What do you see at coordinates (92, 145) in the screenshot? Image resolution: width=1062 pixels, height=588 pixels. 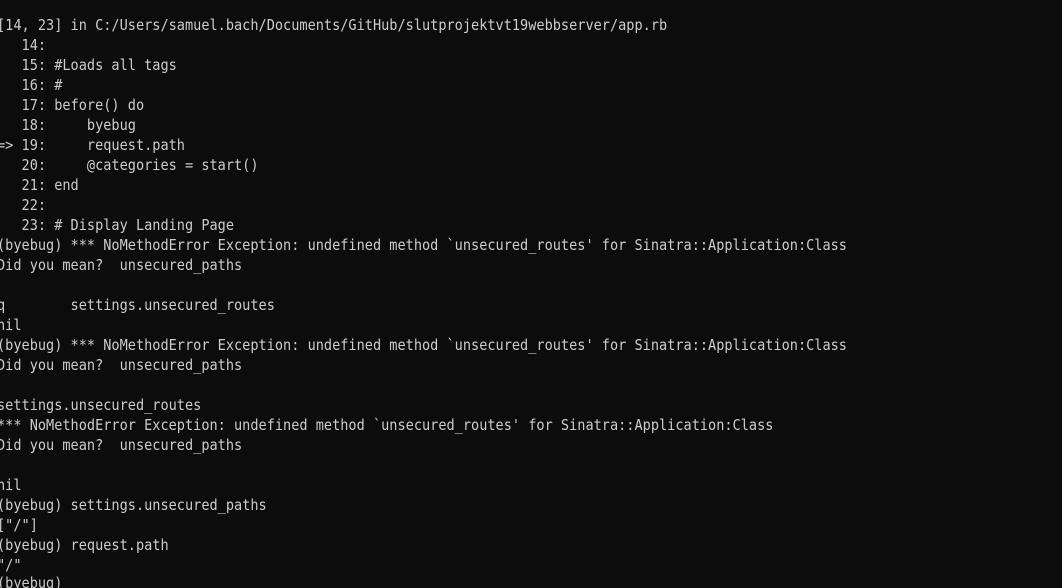 I see `terminal-line: => 19: request.path` at bounding box center [92, 145].